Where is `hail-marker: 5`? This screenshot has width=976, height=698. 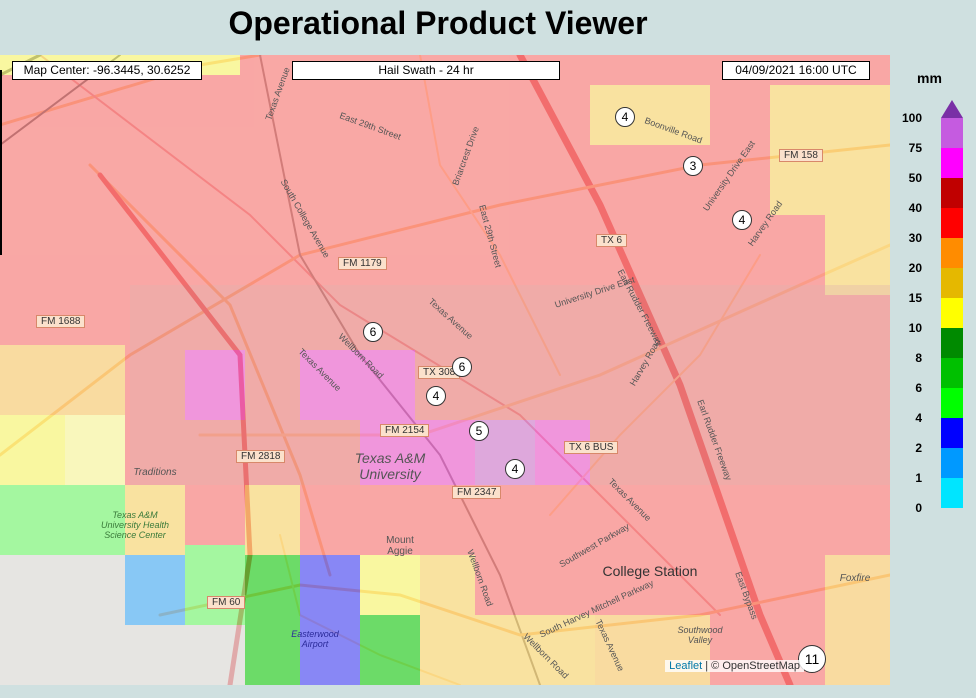
hail-marker: 5 is located at coordinates (479, 431).